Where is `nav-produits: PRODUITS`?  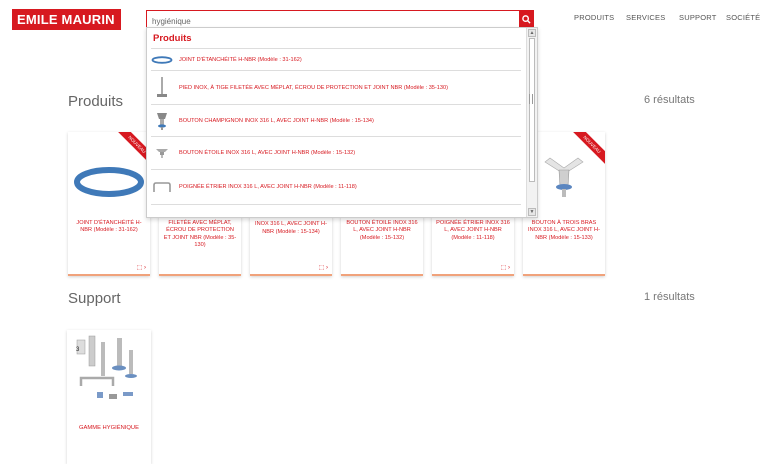
nav-produits: PRODUITS is located at coordinates (594, 17).